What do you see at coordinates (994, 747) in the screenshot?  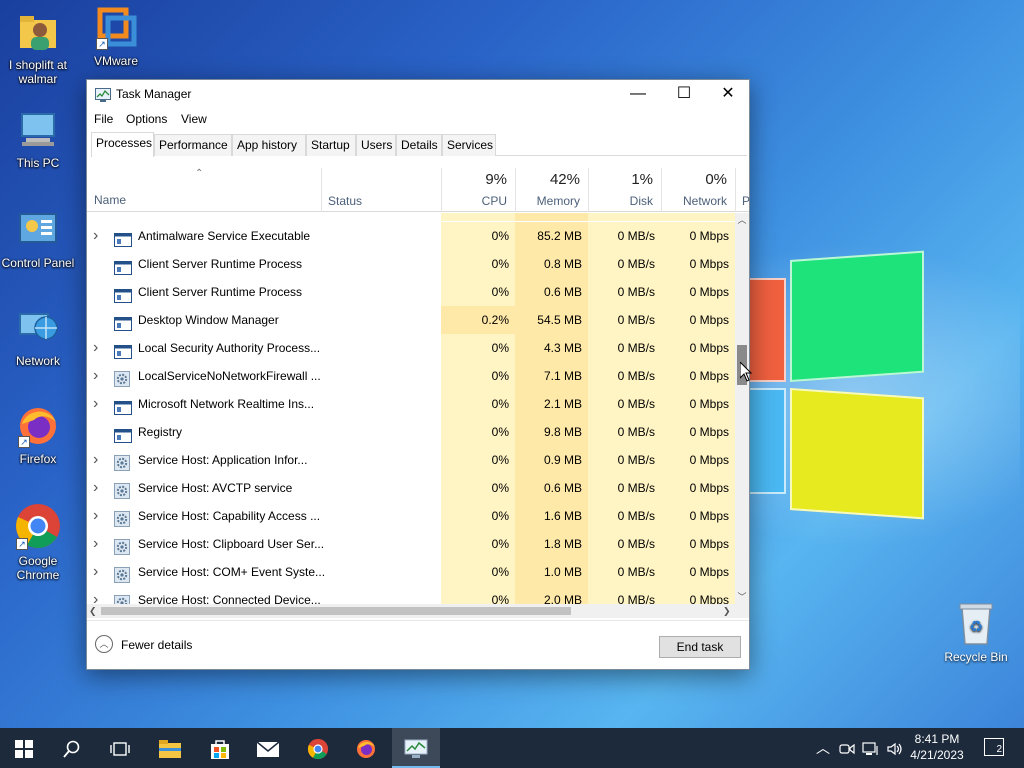 I see `notification-center-icon: 2` at bounding box center [994, 747].